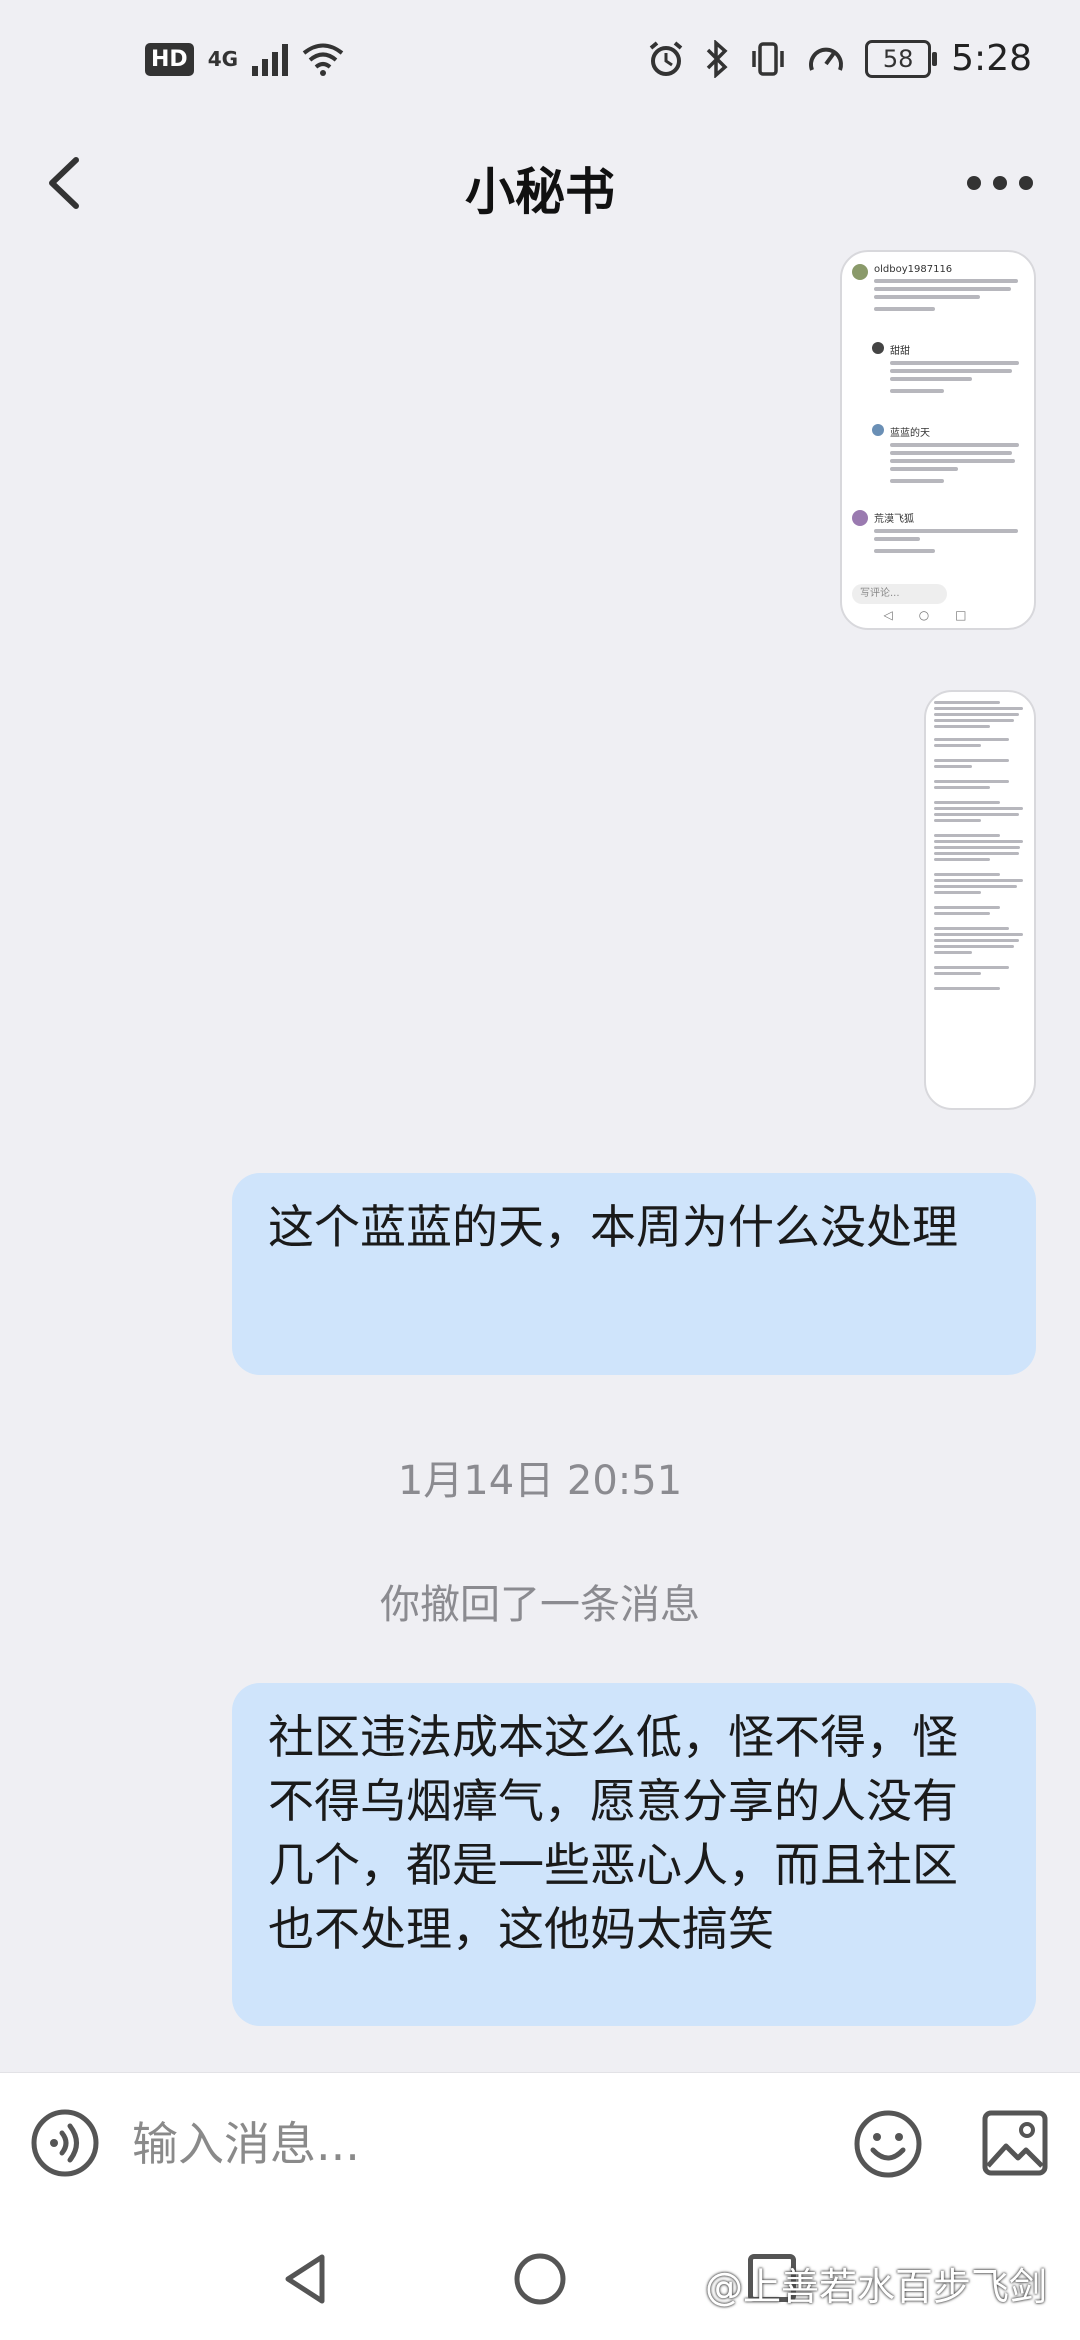  What do you see at coordinates (717, 58) in the screenshot?
I see `bluetooth-icon` at bounding box center [717, 58].